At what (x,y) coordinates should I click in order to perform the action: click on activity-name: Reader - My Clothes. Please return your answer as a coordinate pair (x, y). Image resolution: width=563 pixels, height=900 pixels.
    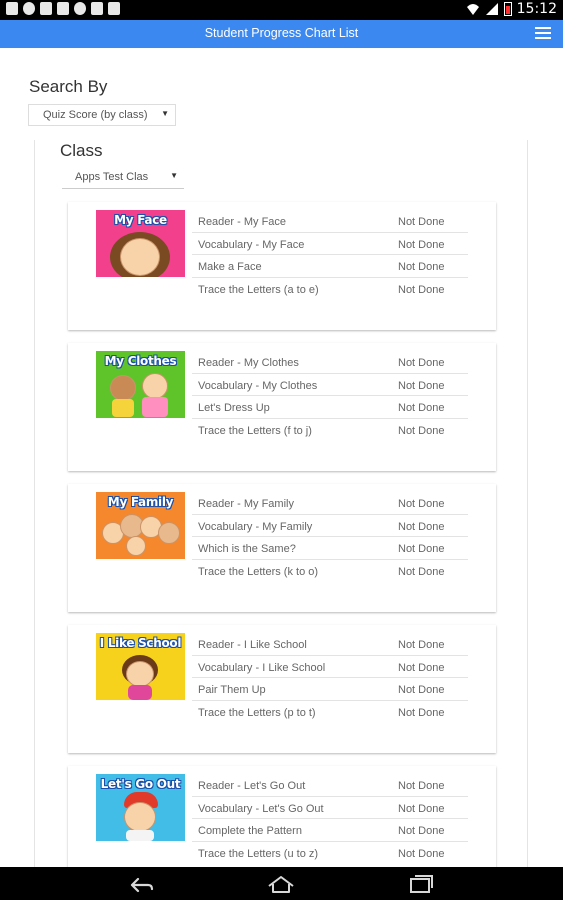
    Looking at the image, I should click on (248, 363).